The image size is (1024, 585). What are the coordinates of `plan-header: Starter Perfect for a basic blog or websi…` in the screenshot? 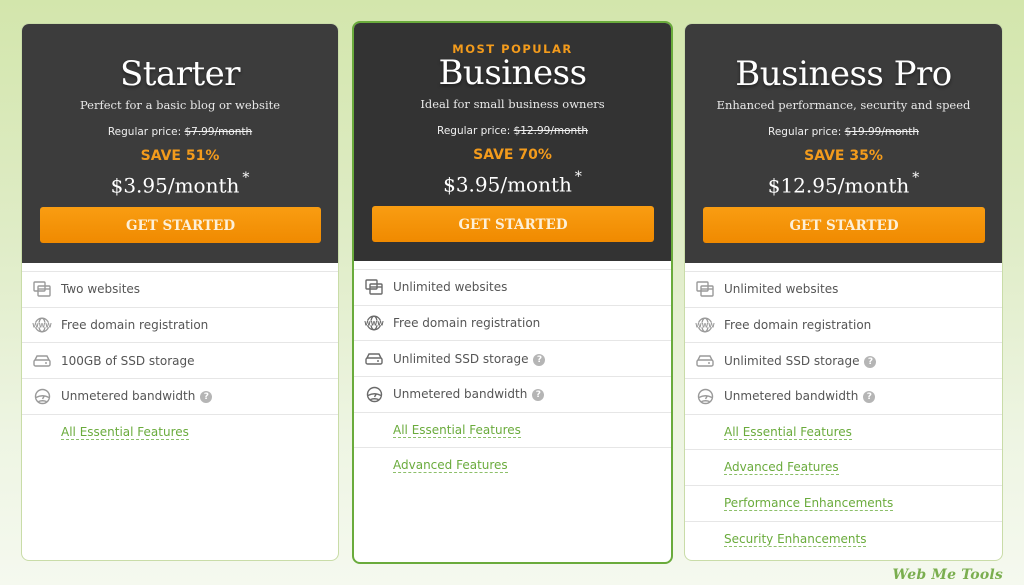 It's located at (180, 143).